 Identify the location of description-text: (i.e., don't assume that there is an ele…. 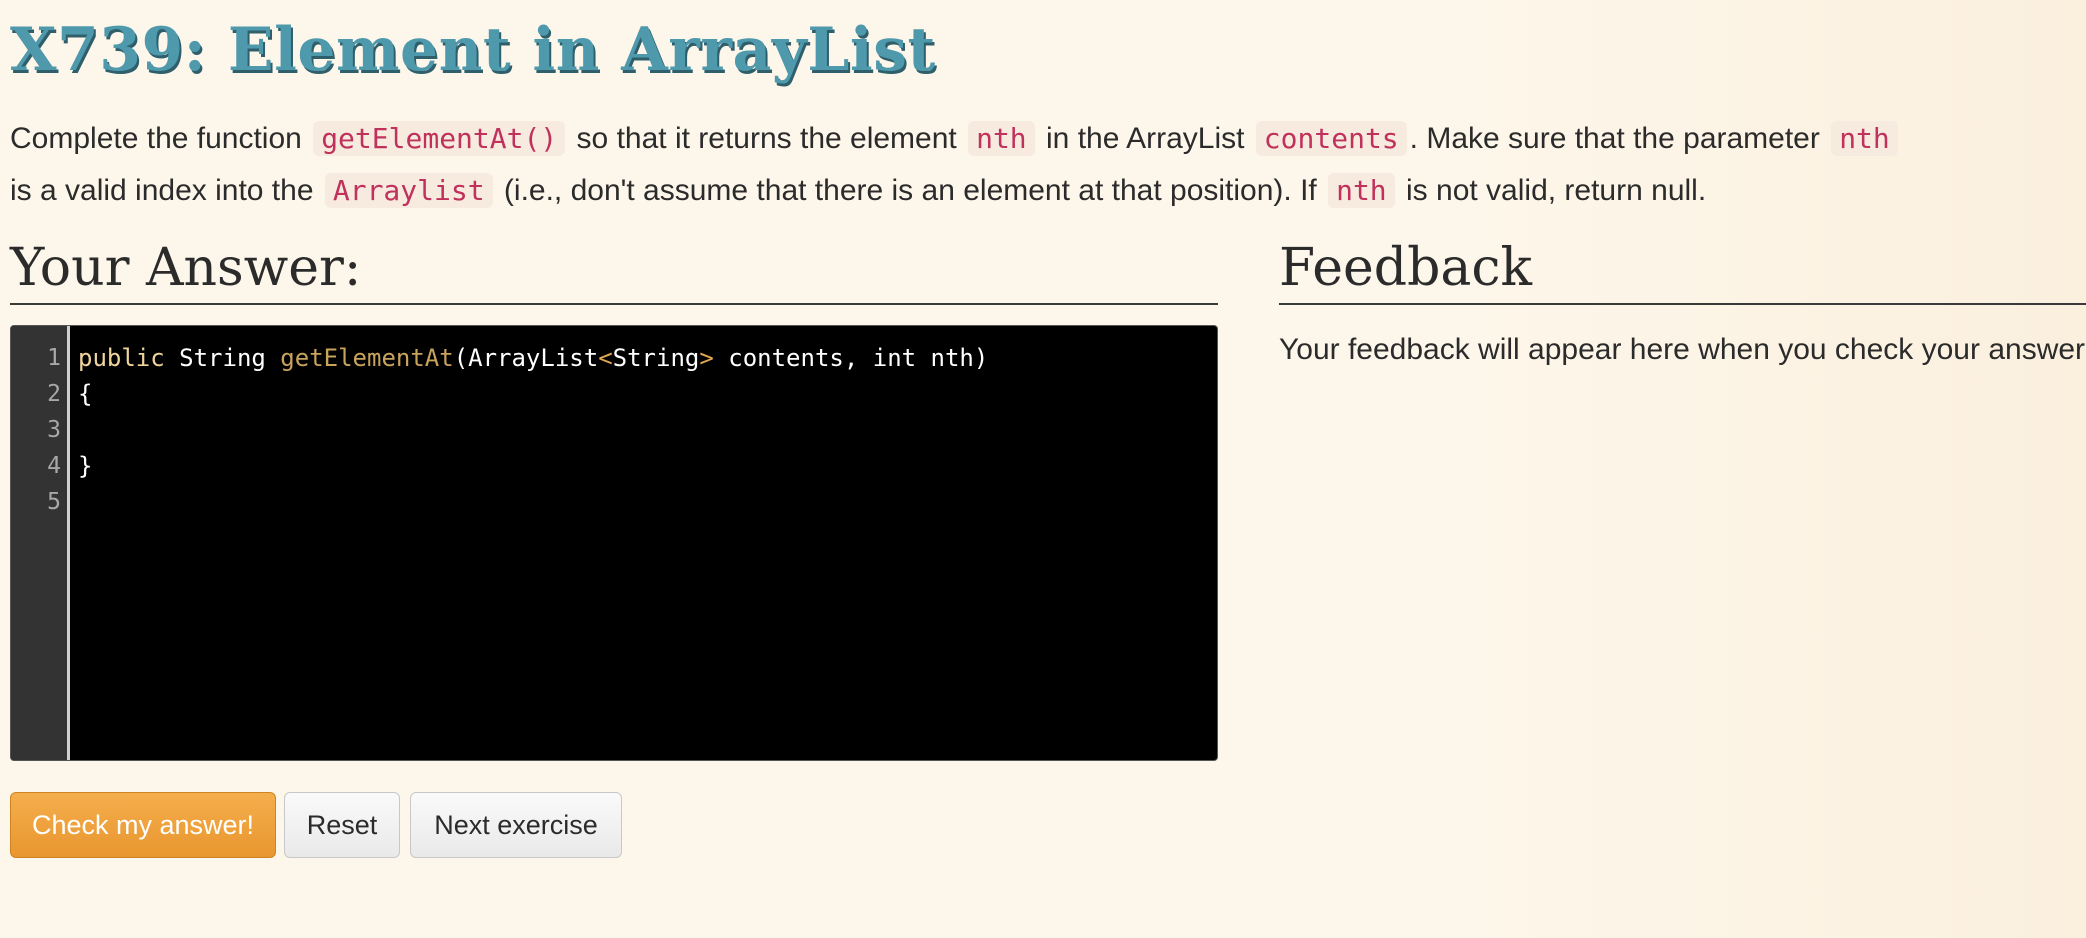
(910, 190).